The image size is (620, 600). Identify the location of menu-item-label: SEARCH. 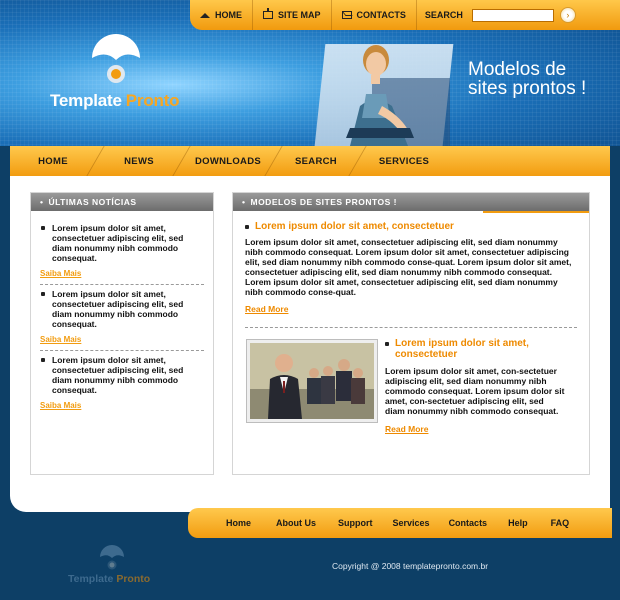
(316, 161).